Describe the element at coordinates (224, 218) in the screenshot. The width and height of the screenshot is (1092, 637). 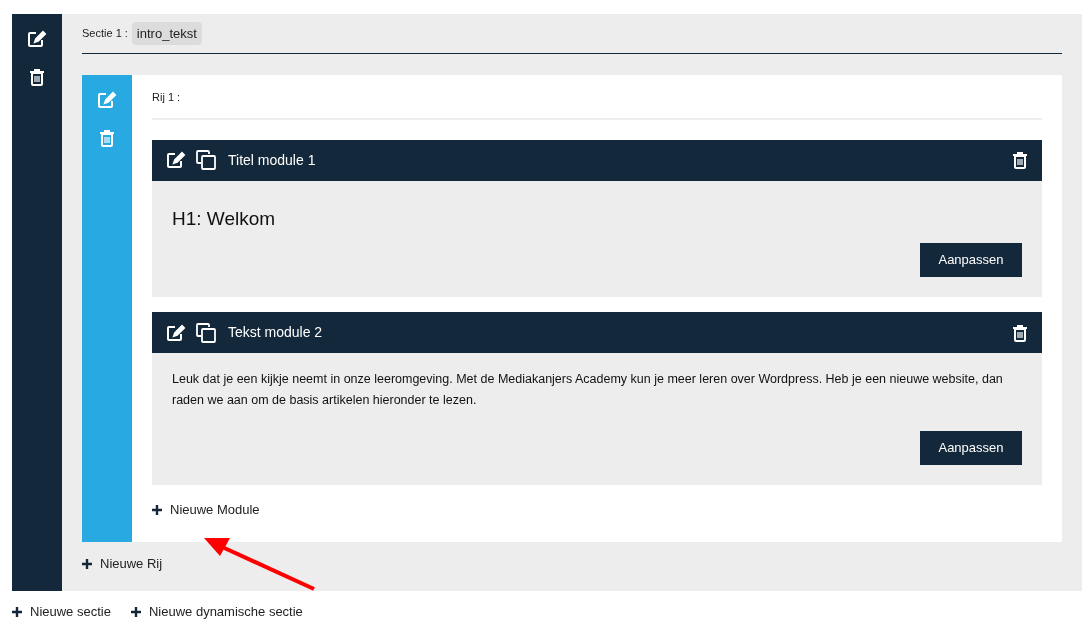
I see `module-heading: H1: Welkom` at that location.